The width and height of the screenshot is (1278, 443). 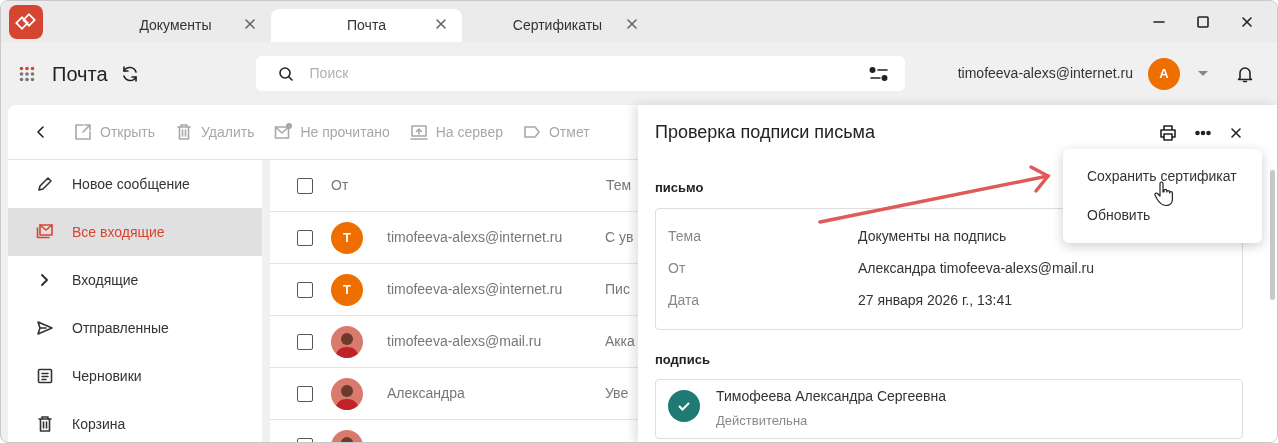 What do you see at coordinates (976, 268) in the screenshot?
I see `field-value: Александра timofeeva-alexs@mail.ru` at bounding box center [976, 268].